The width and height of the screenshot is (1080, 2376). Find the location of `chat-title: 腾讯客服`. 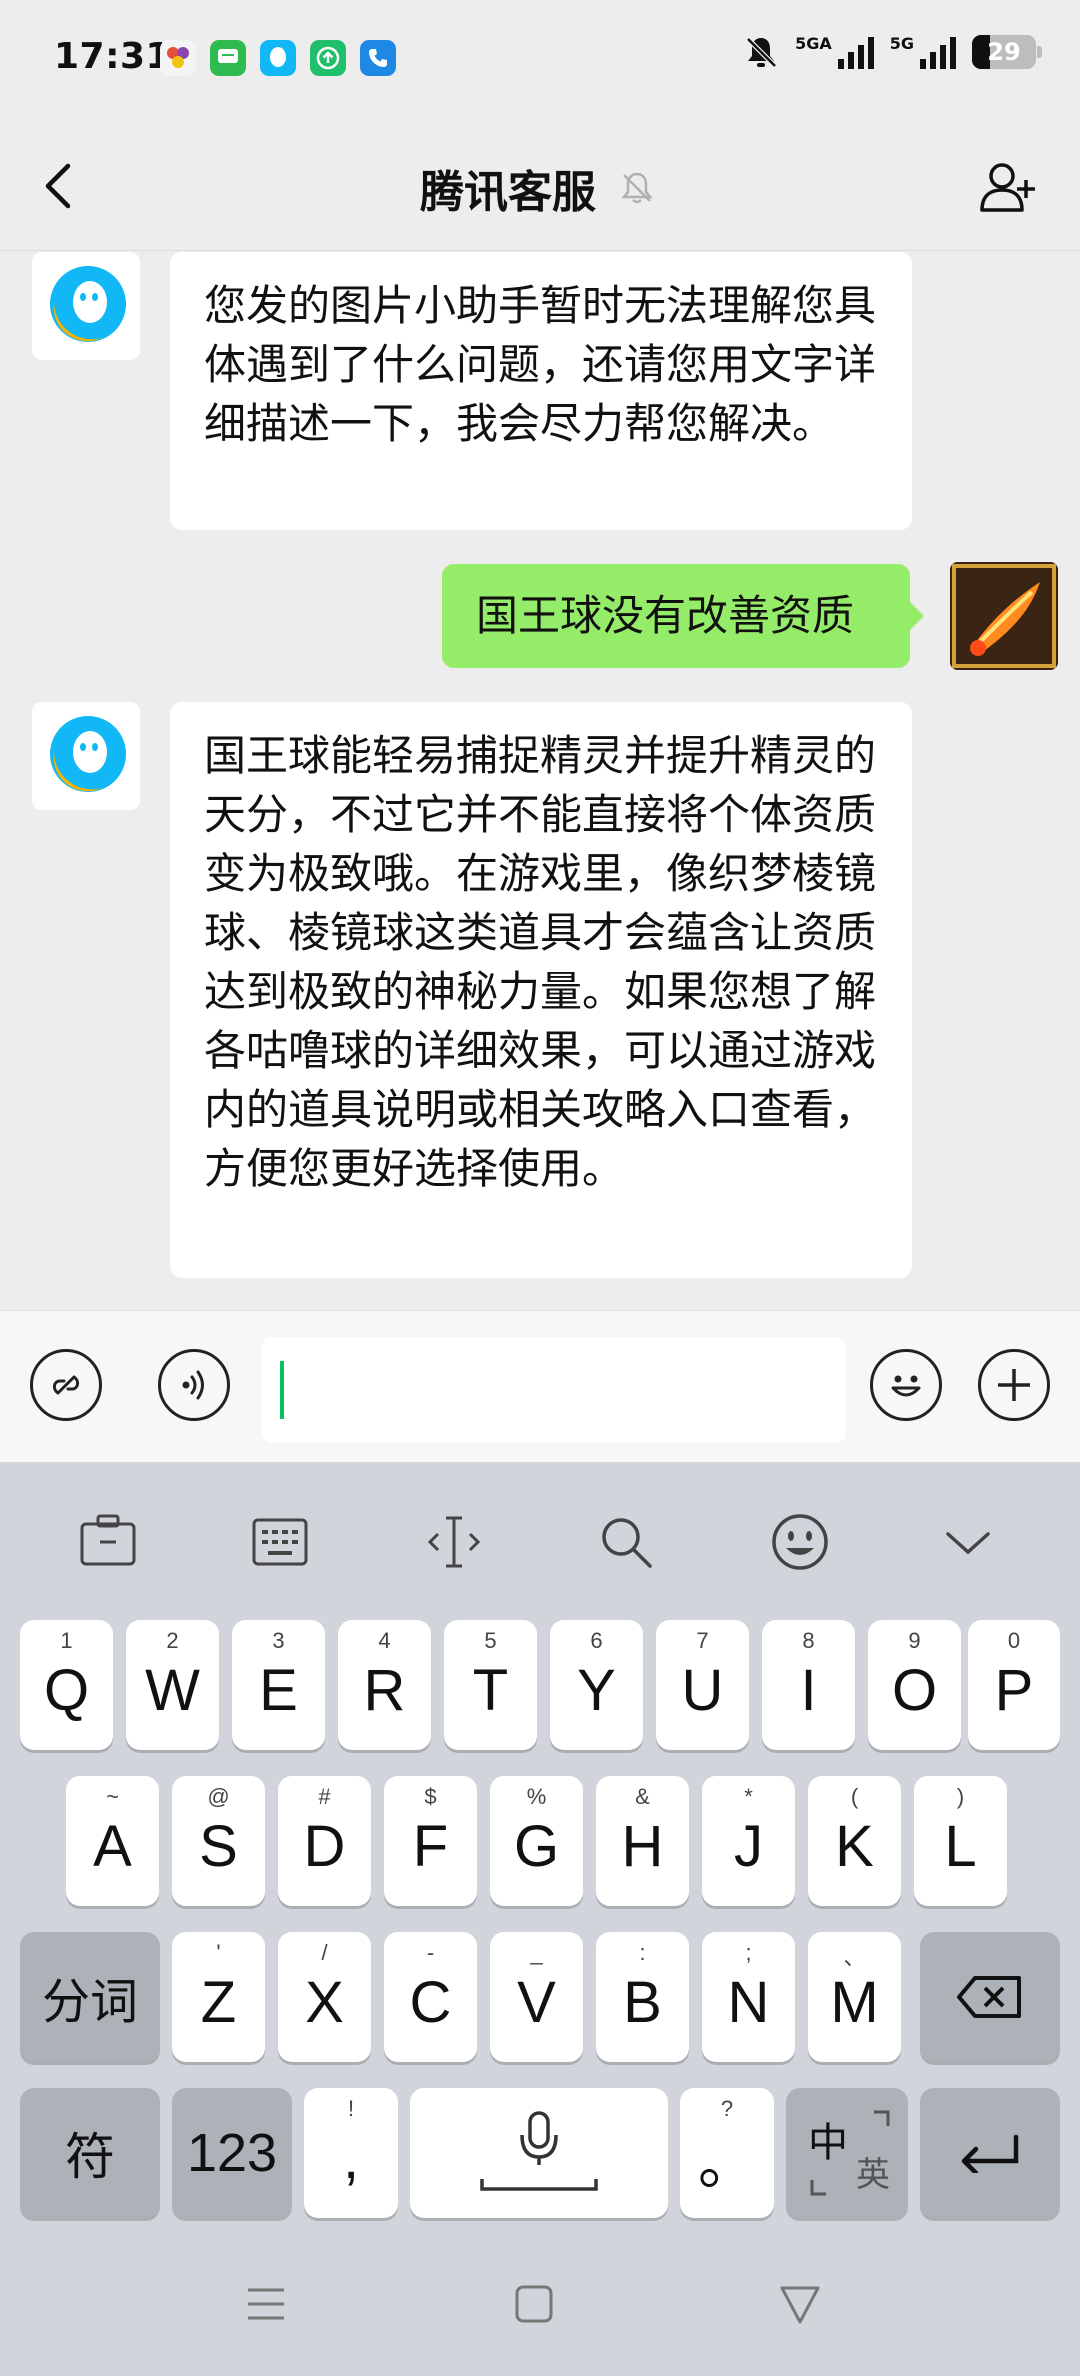

chat-title: 腾讯客服 is located at coordinates (508, 192).